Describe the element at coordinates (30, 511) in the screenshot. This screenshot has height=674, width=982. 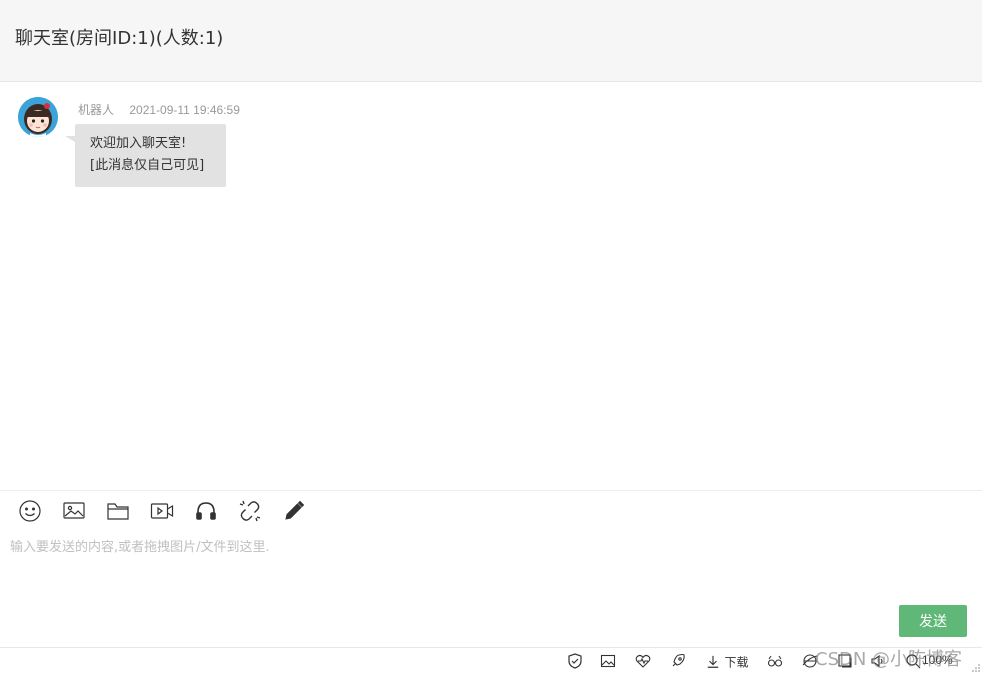
I see `emoji-icon` at that location.